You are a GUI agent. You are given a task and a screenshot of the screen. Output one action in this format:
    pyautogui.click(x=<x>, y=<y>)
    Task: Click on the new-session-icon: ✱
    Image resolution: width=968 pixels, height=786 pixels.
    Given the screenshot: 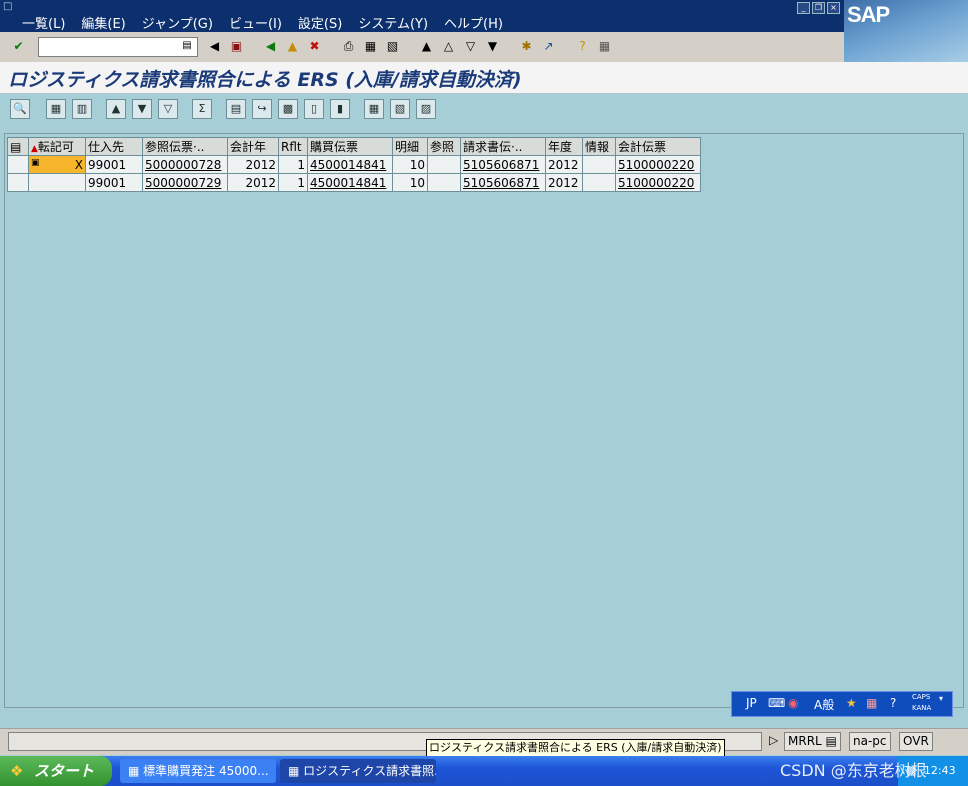 What is the action you would take?
    pyautogui.click(x=526, y=46)
    